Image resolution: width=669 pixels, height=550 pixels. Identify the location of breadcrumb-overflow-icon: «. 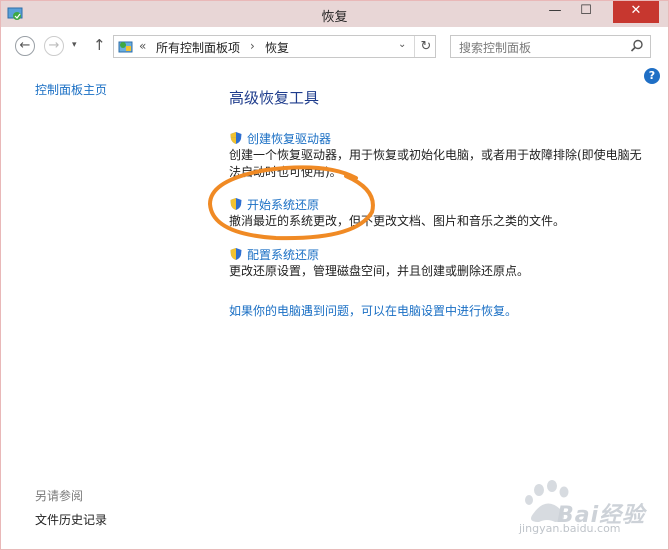
(142, 46).